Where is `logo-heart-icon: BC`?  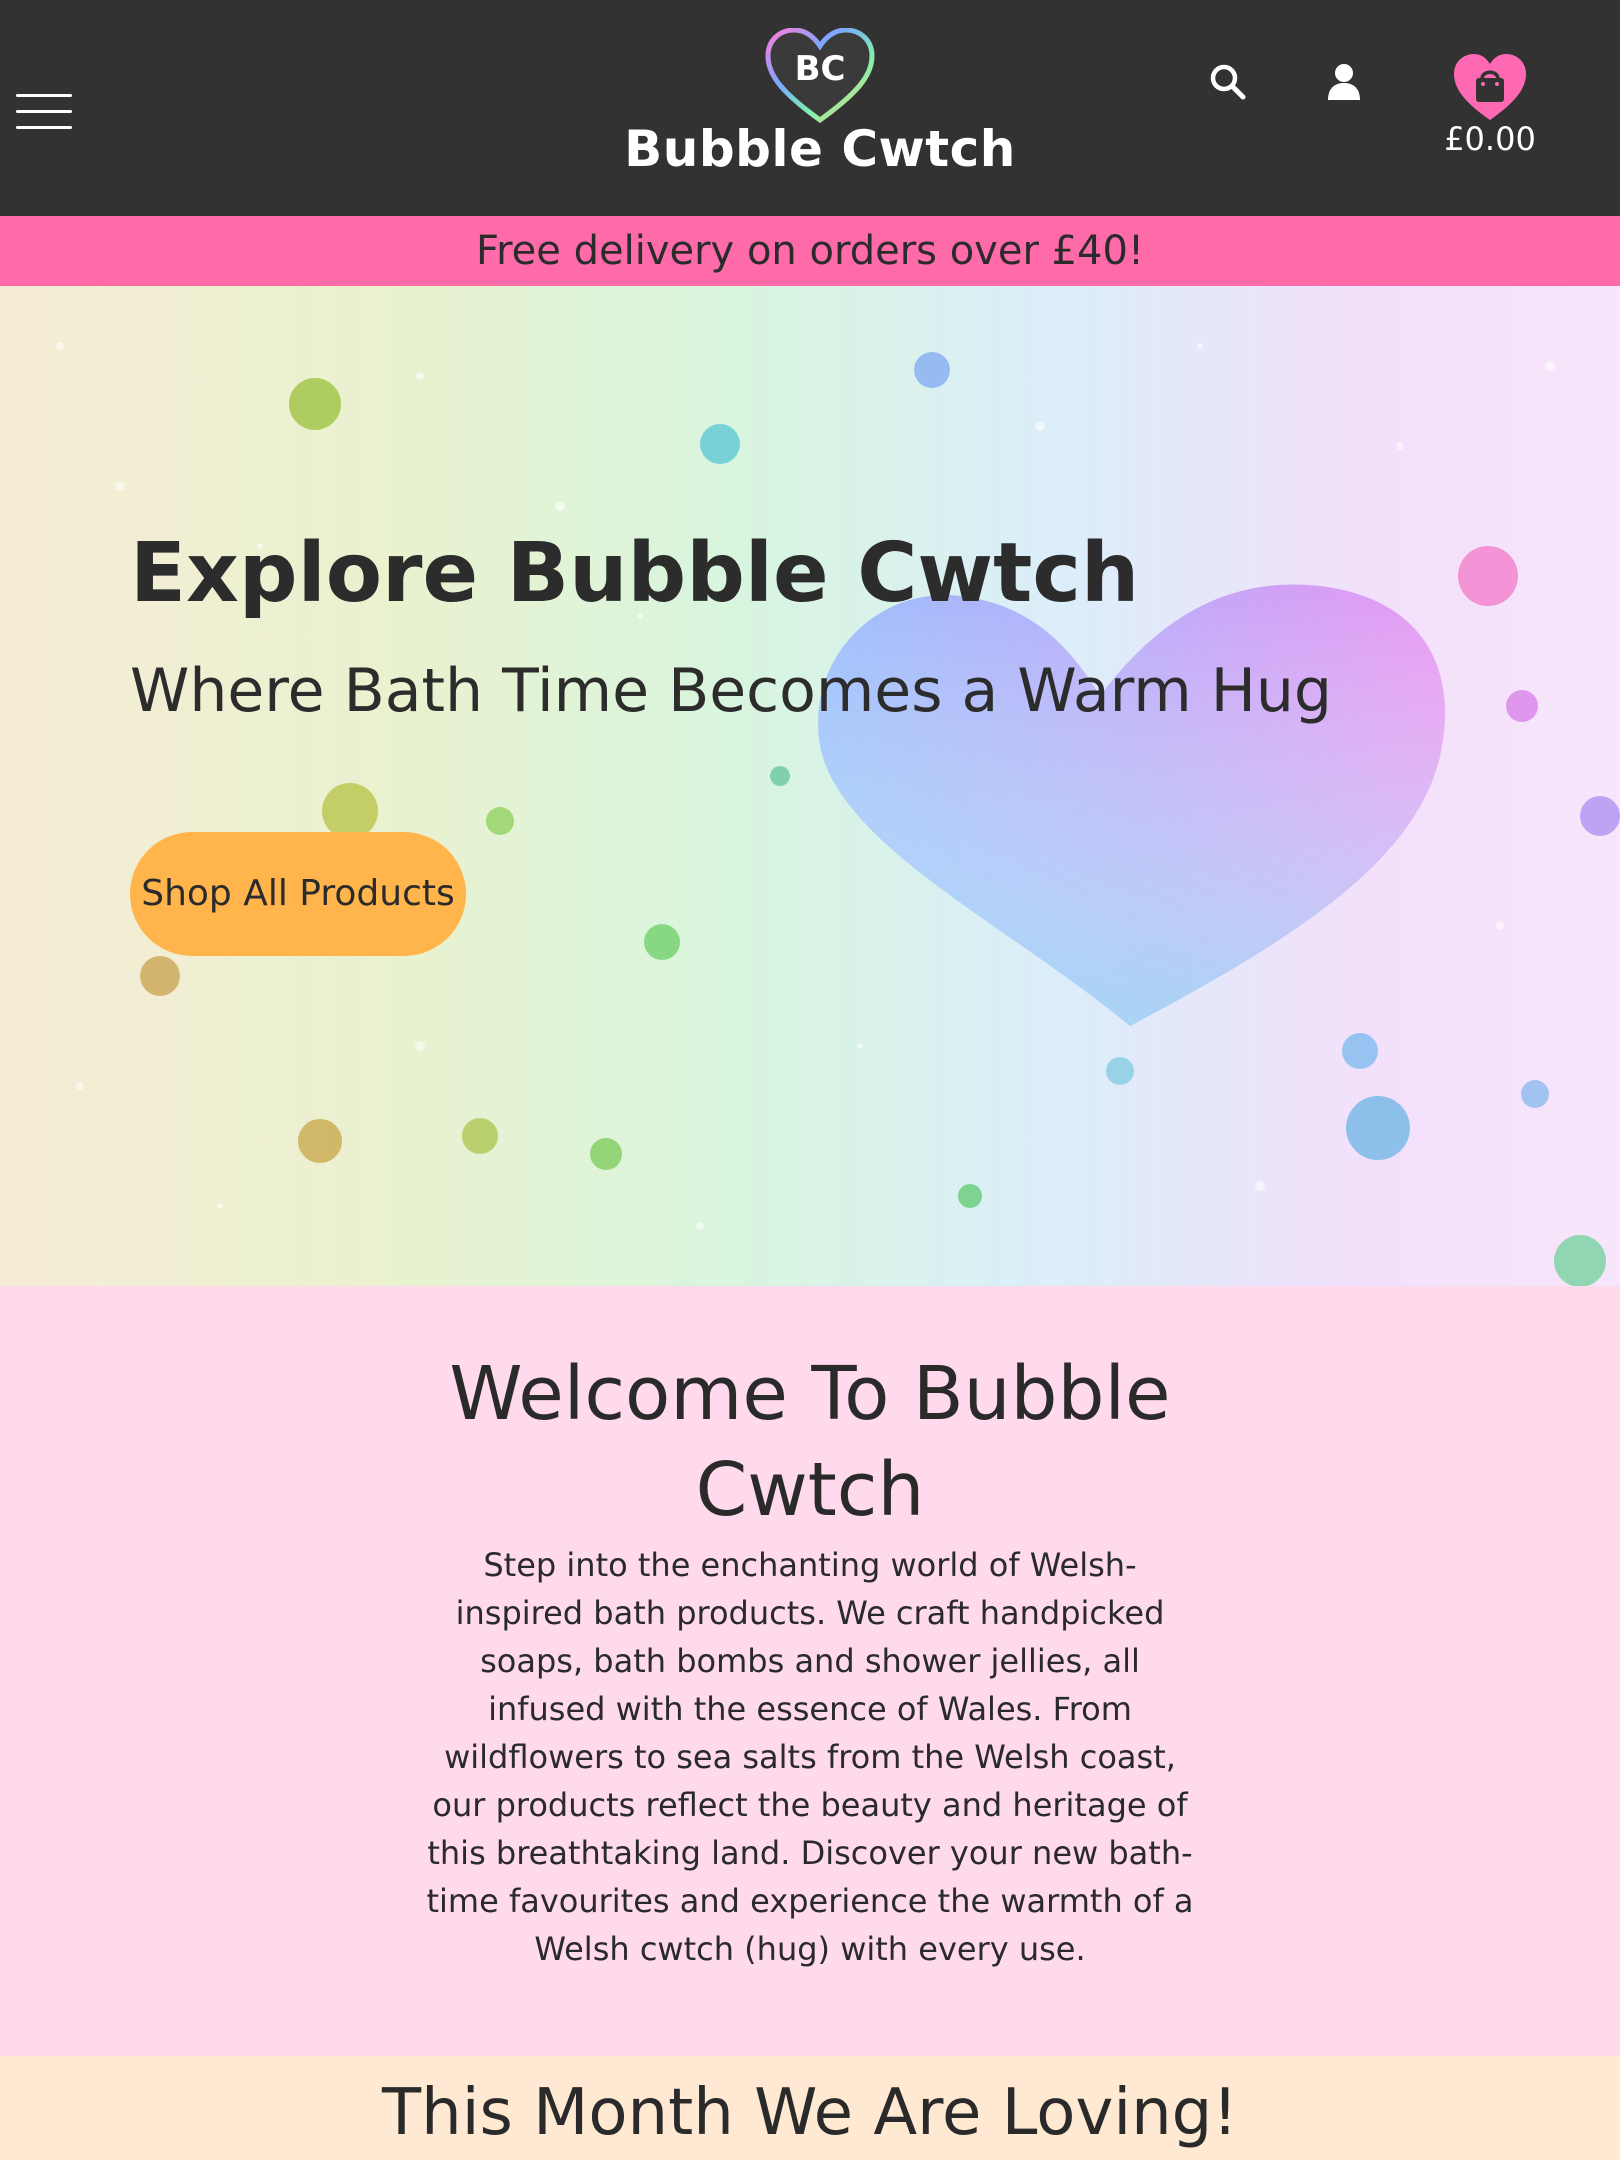
logo-heart-icon: BC is located at coordinates (820, 76).